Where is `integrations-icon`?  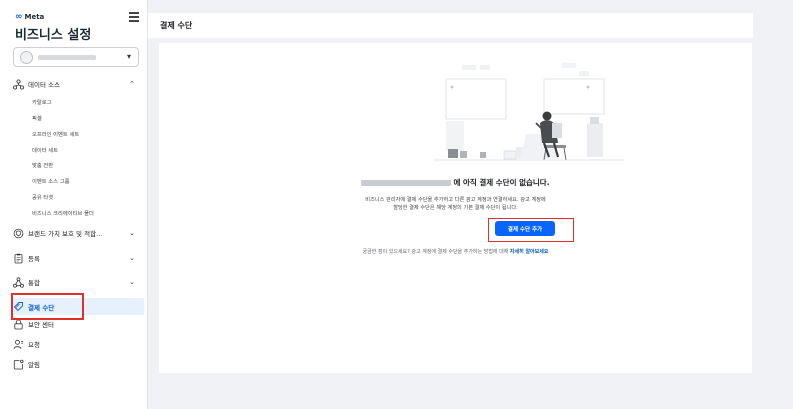
integrations-icon is located at coordinates (18, 282).